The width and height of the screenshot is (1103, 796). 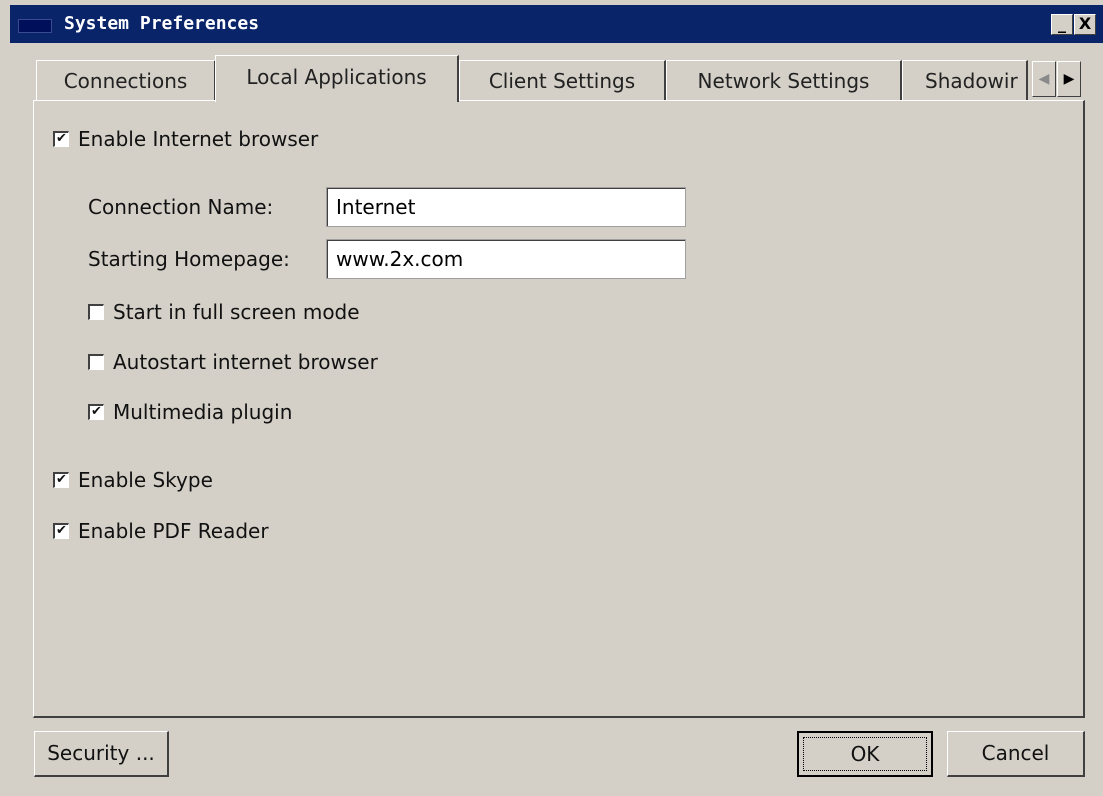 I want to click on tab-shadowing: Shadowir, so click(x=965, y=80).